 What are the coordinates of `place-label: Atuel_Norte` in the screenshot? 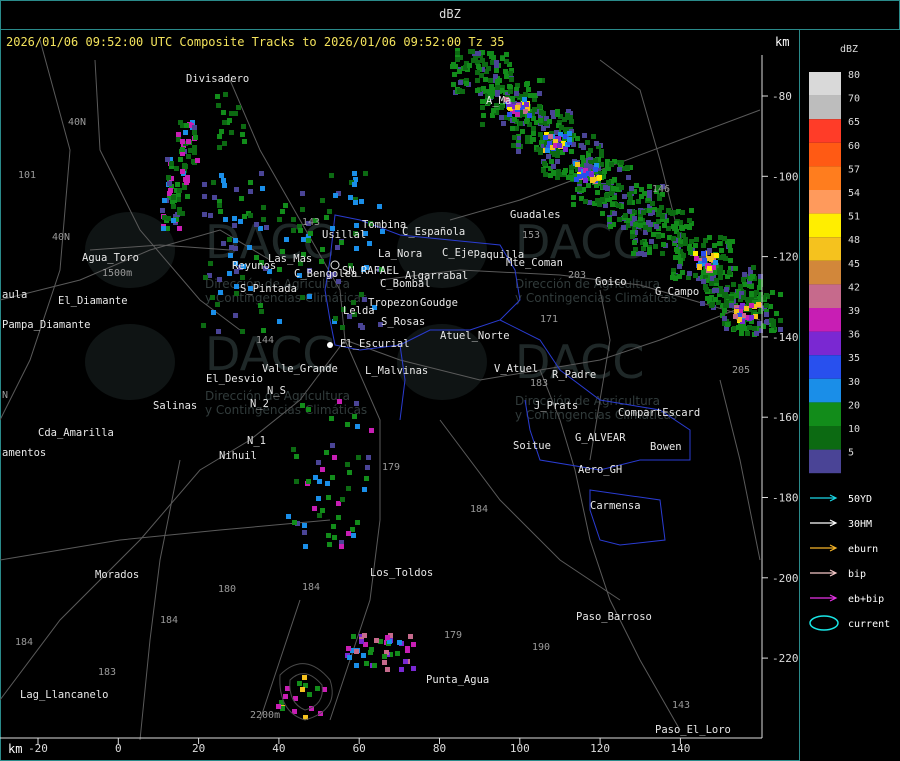 It's located at (475, 336).